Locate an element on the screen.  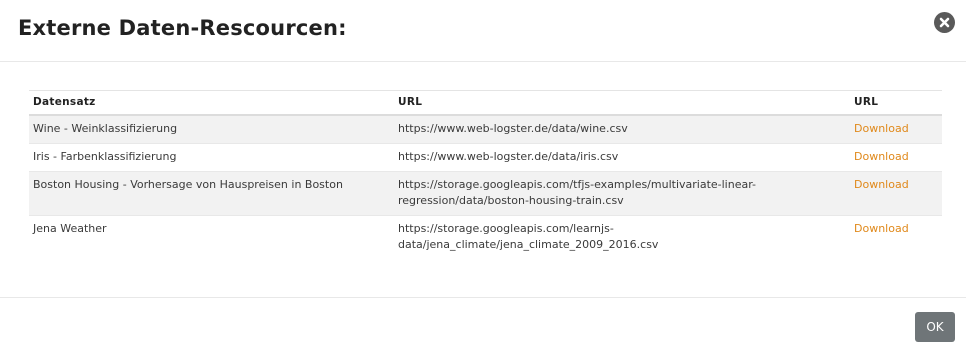
header-url: URL is located at coordinates (622, 103).